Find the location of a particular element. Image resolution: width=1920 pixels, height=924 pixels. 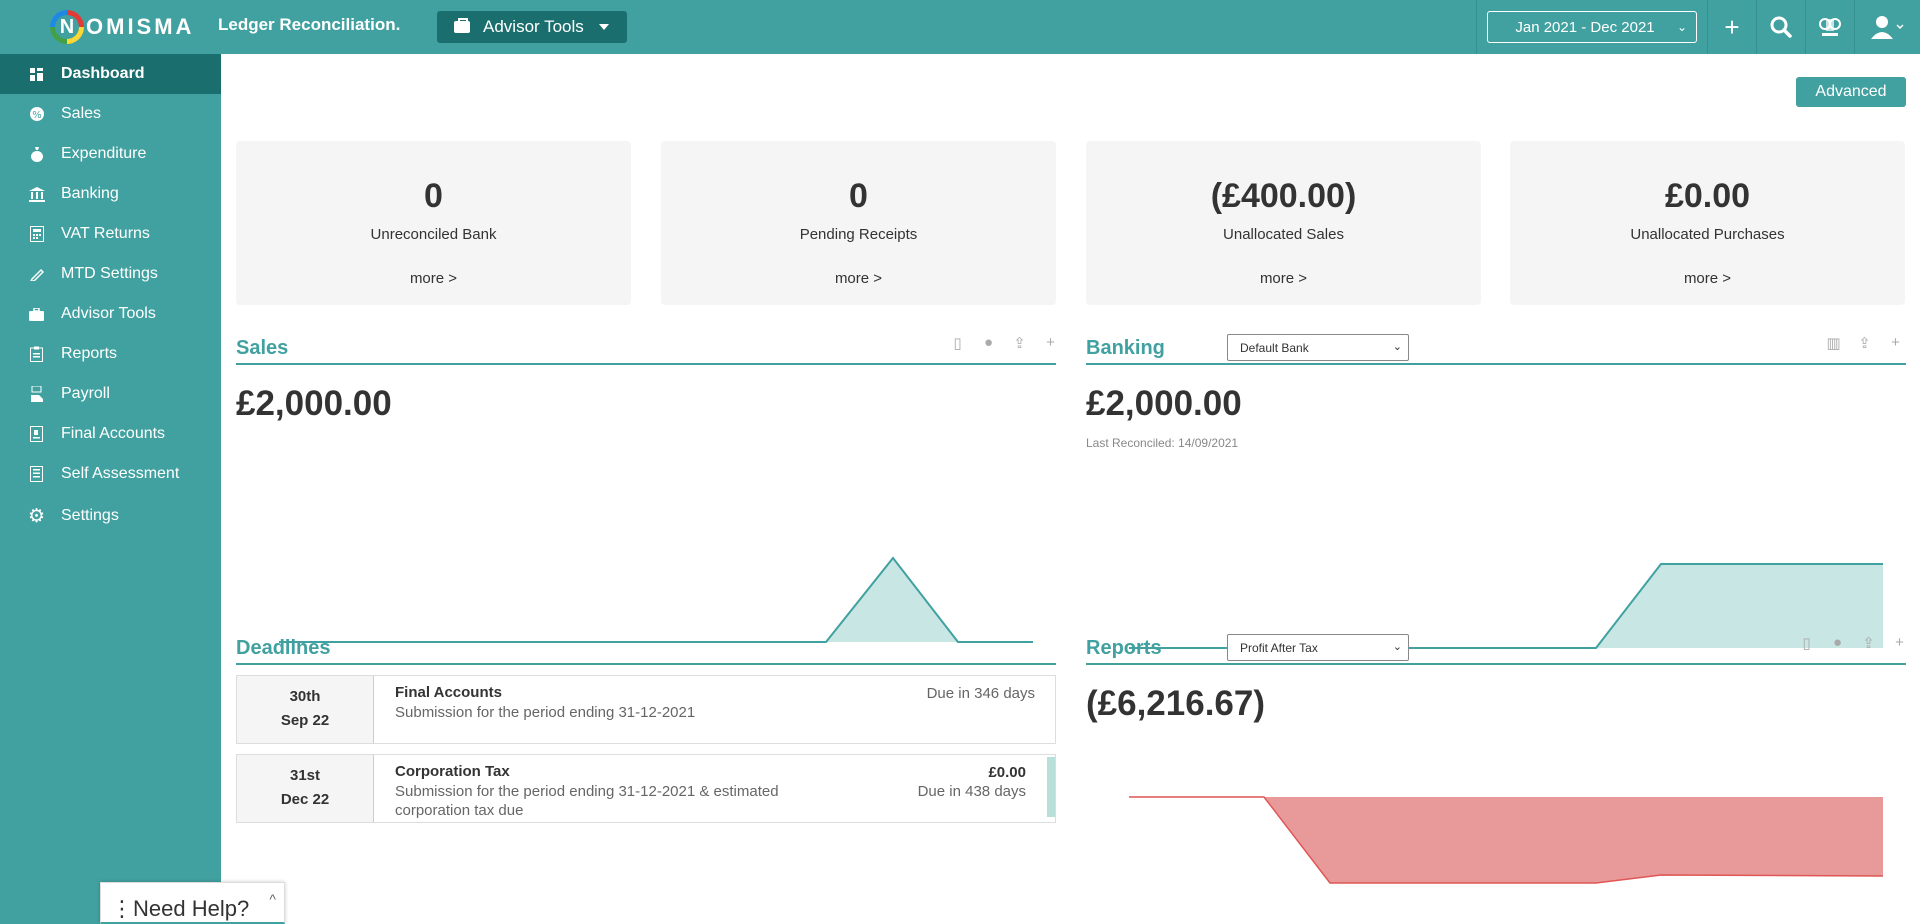

deadline-date: 31st Dec 22 is located at coordinates (305, 788).